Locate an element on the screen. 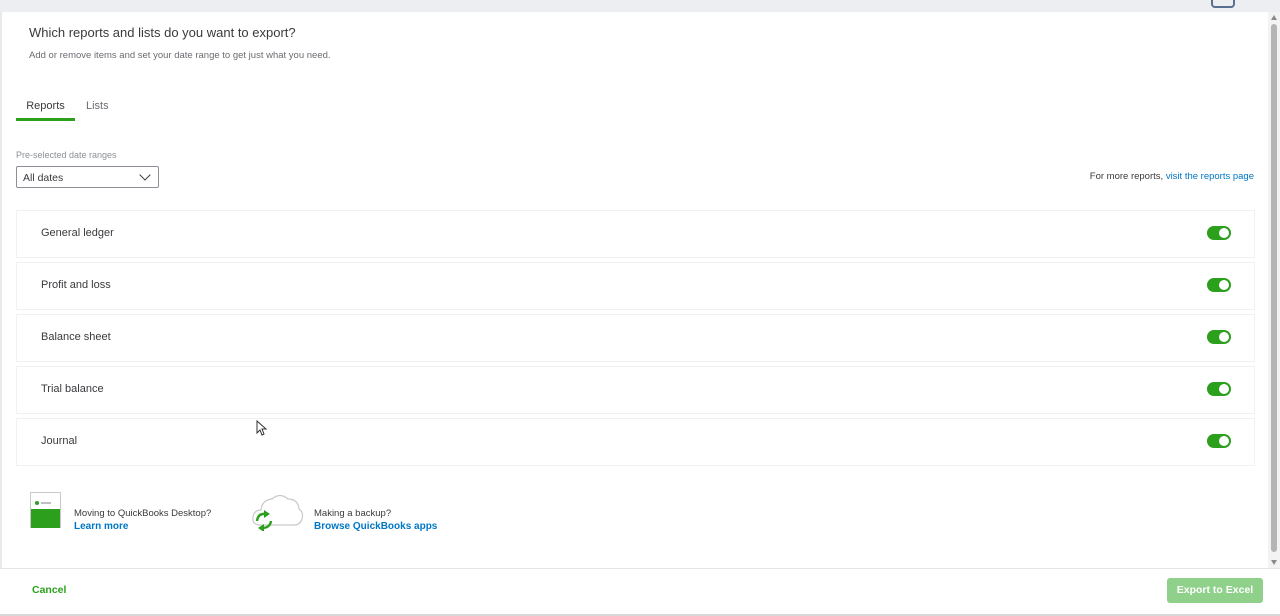 This screenshot has width=1280, height=616. window-top-bar is located at coordinates (640, 6).